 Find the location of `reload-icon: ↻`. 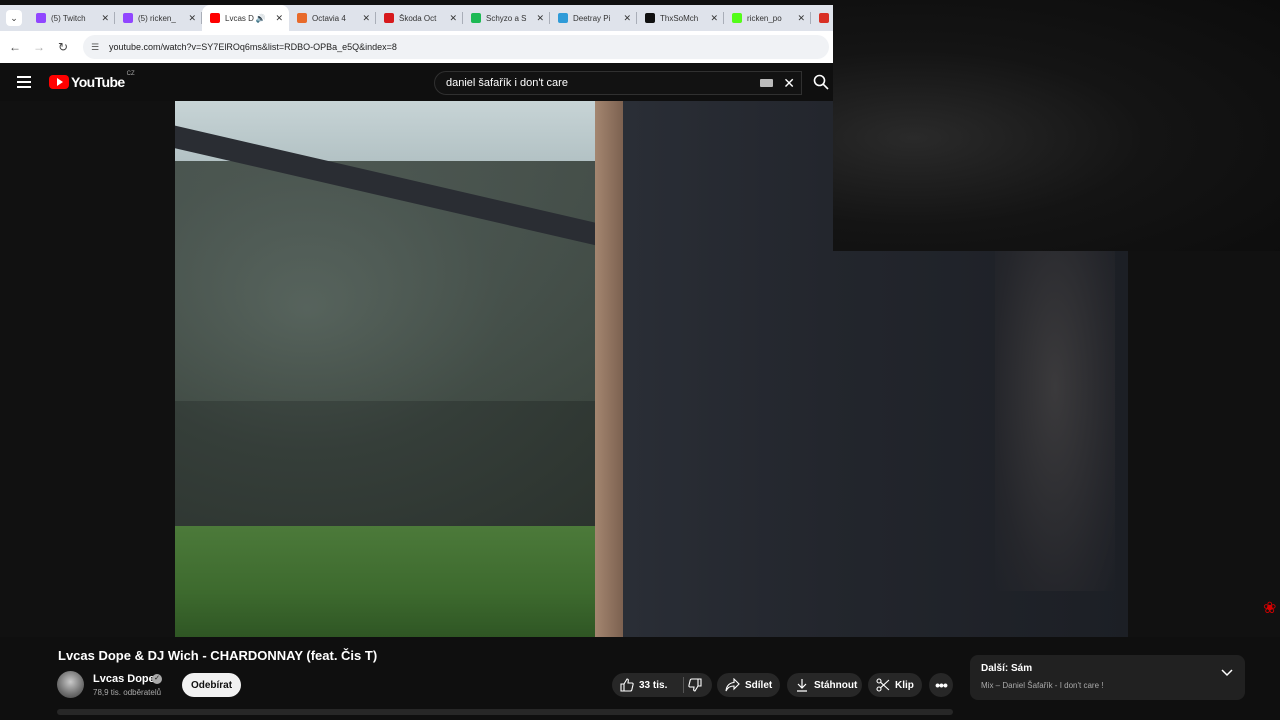

reload-icon: ↻ is located at coordinates (63, 47).